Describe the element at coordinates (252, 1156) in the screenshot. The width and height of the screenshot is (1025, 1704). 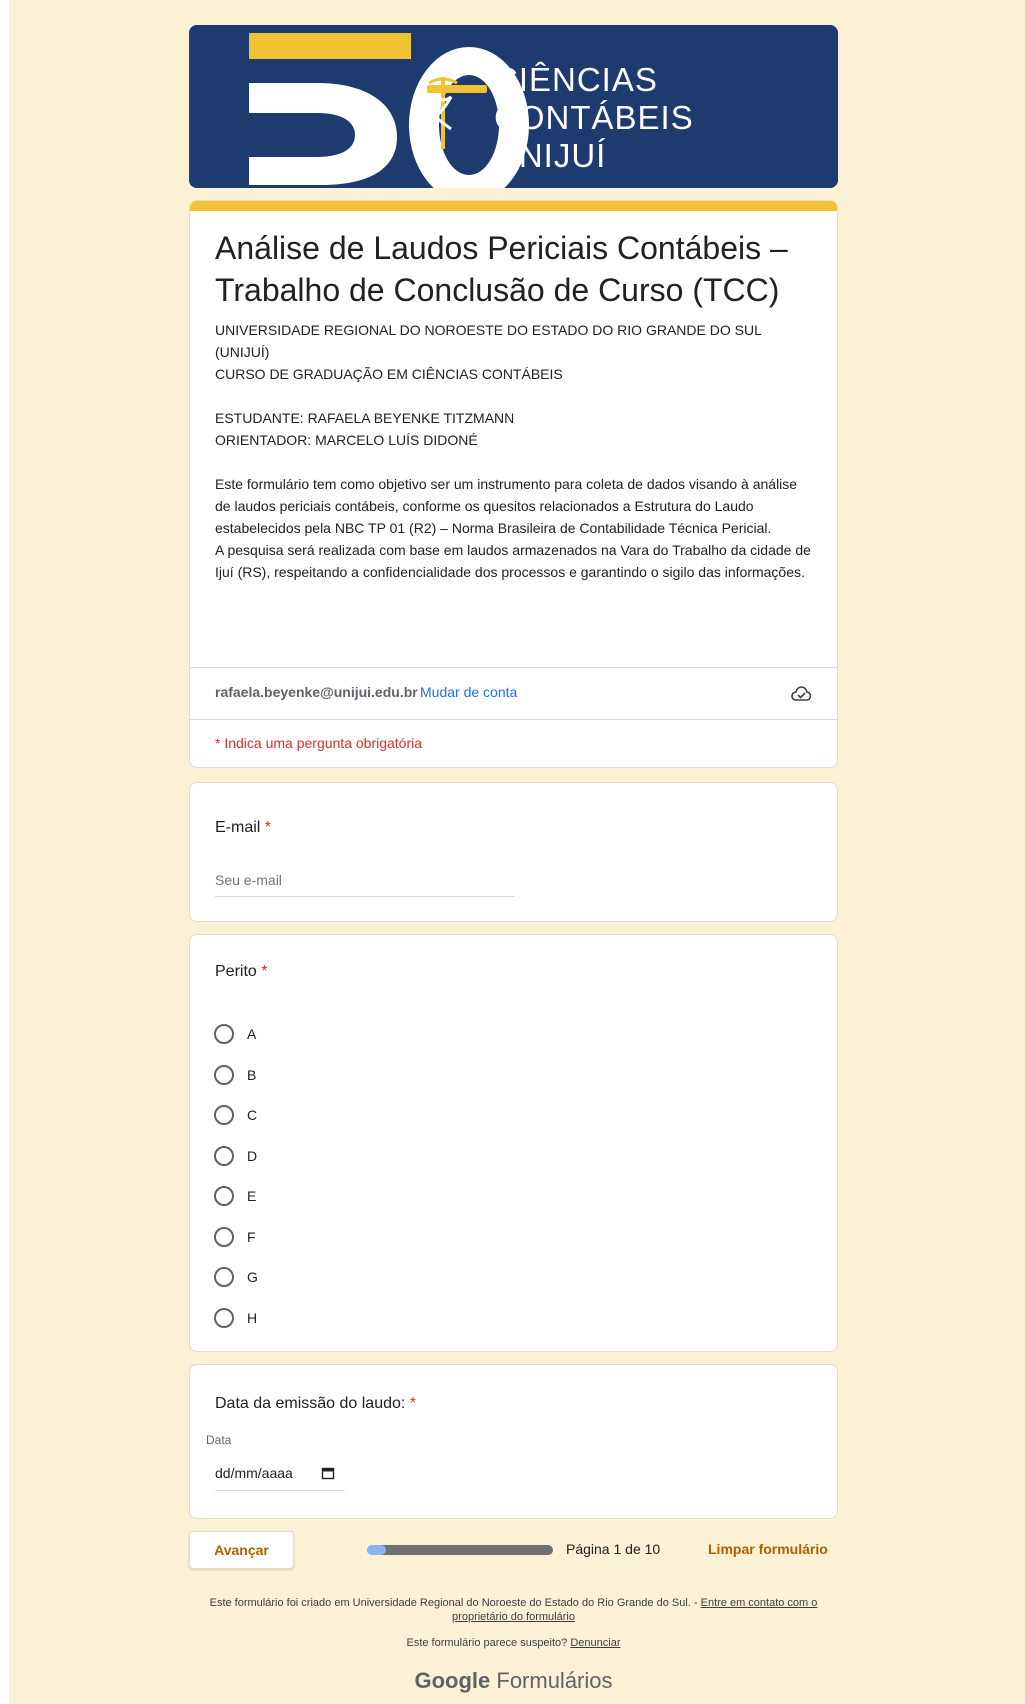
I see `radio-option-label: D` at that location.